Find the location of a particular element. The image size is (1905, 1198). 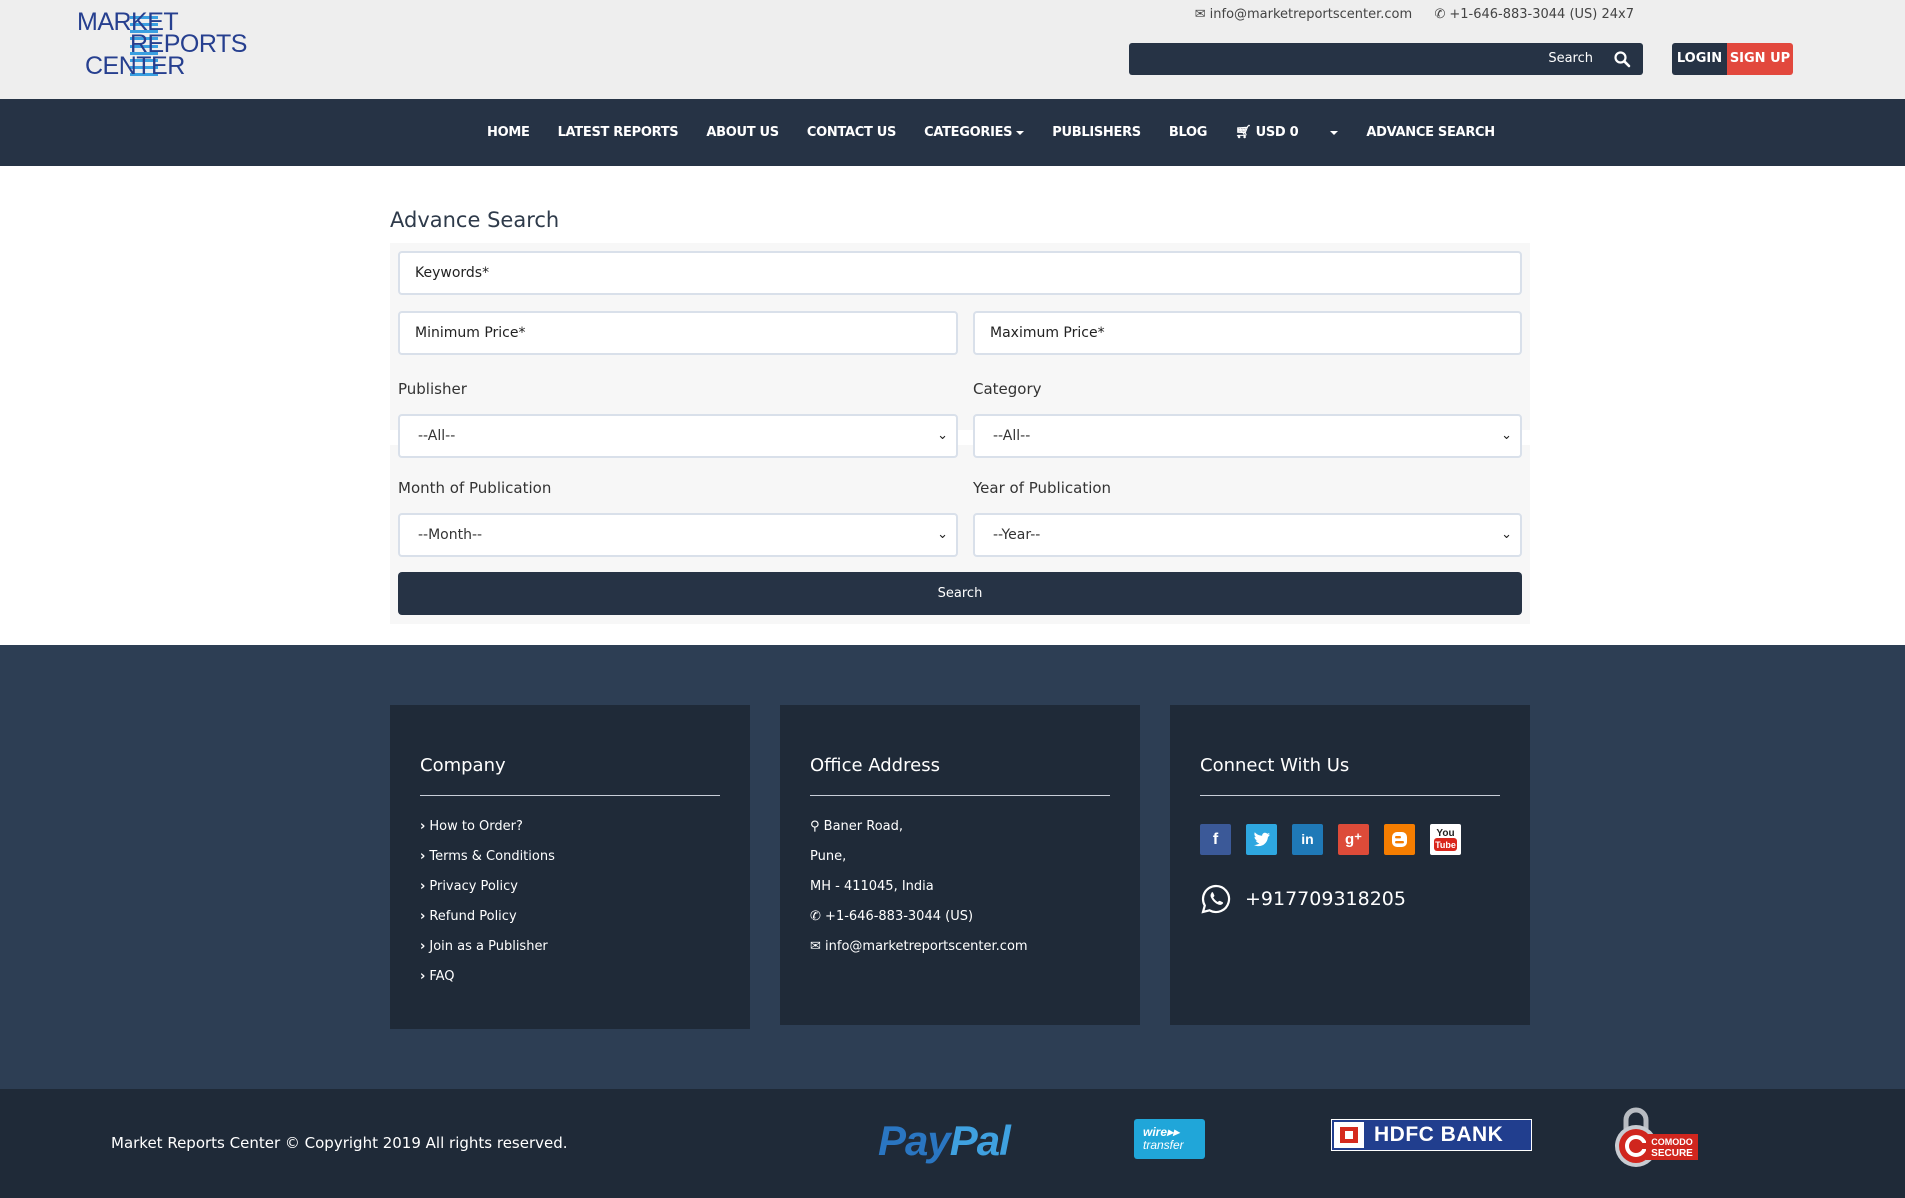

header-search: Search is located at coordinates (1386, 59).